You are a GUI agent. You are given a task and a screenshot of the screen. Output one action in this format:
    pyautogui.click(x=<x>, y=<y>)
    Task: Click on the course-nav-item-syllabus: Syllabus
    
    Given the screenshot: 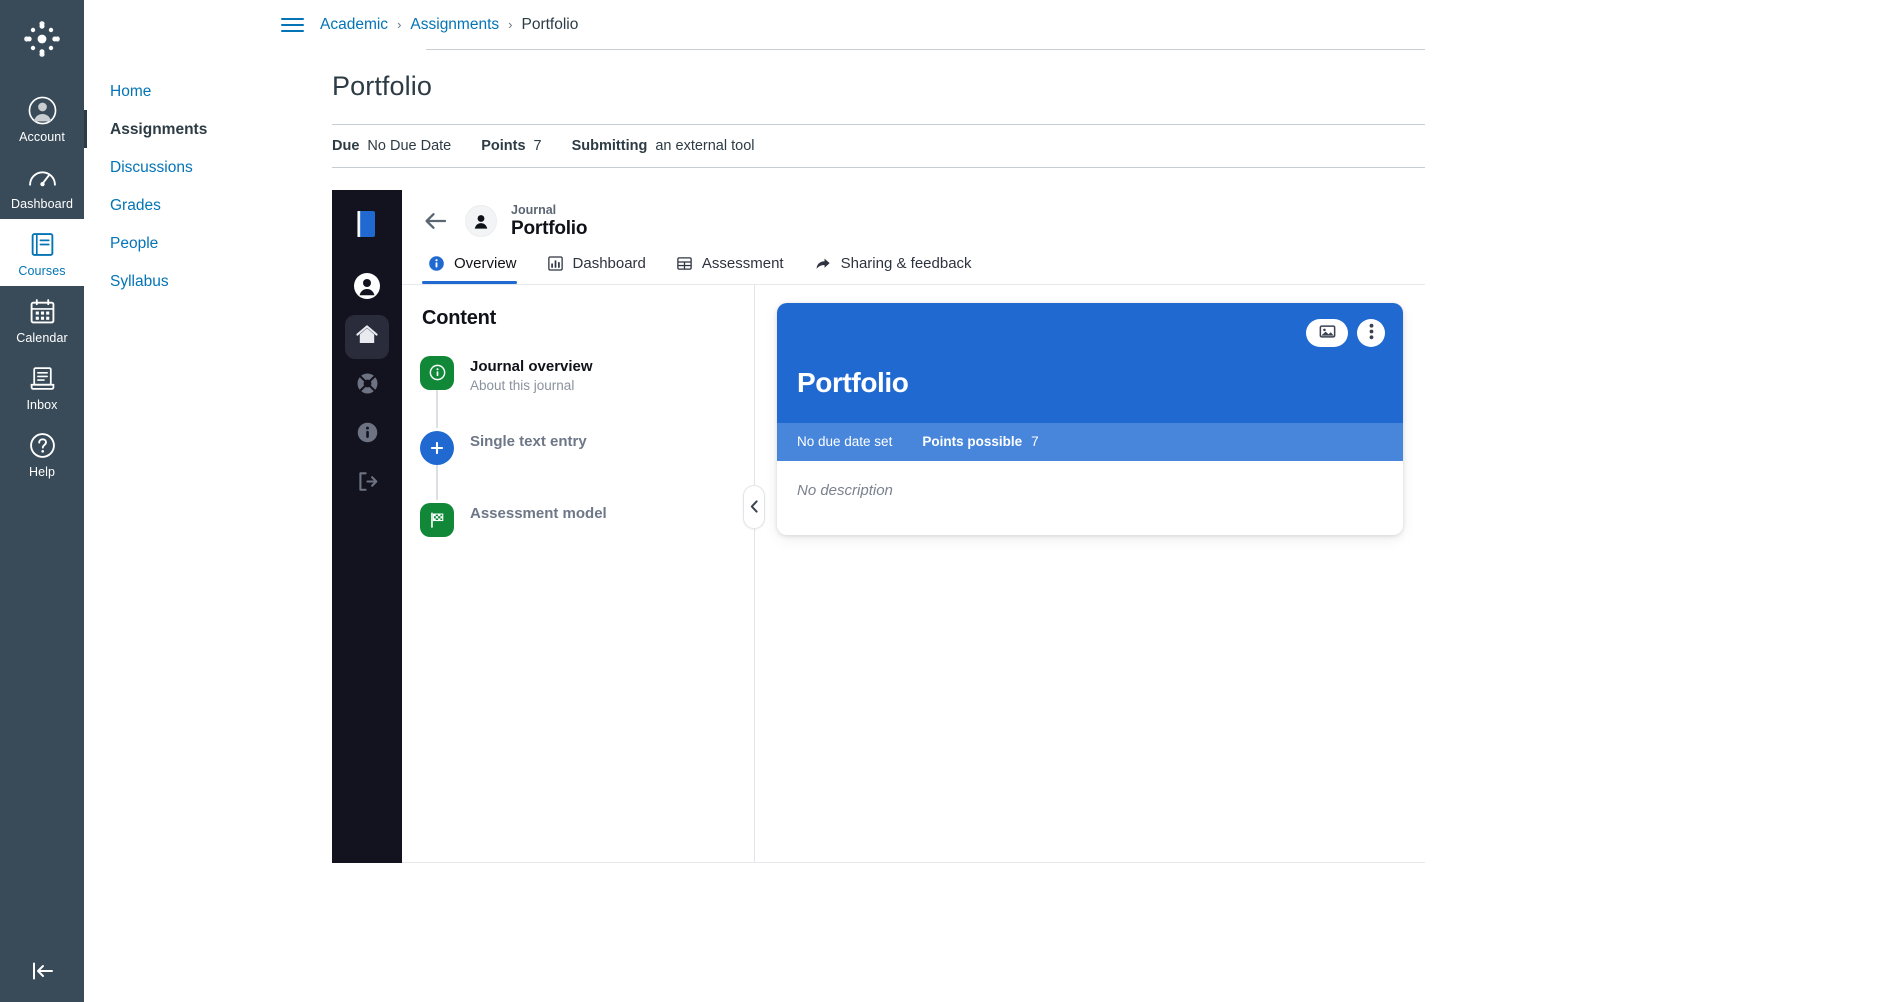 What is the action you would take?
    pyautogui.click(x=169, y=281)
    